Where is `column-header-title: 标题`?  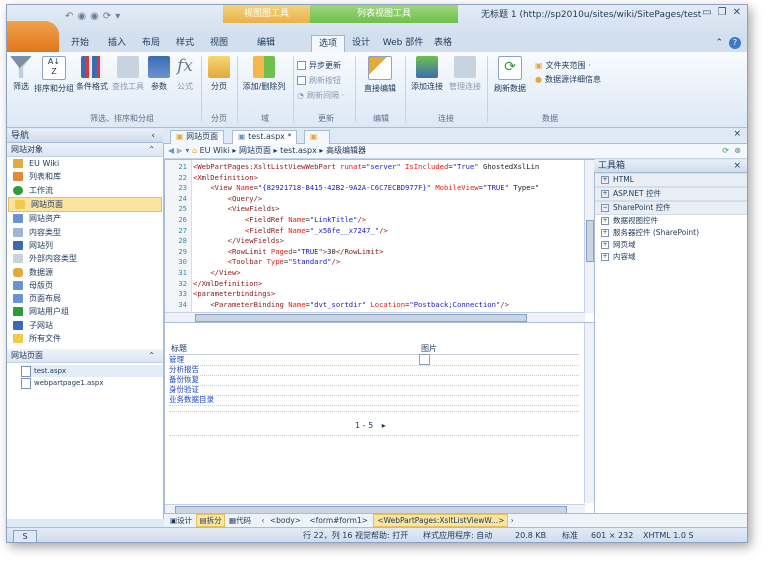 column-header-title: 标题 is located at coordinates (179, 348).